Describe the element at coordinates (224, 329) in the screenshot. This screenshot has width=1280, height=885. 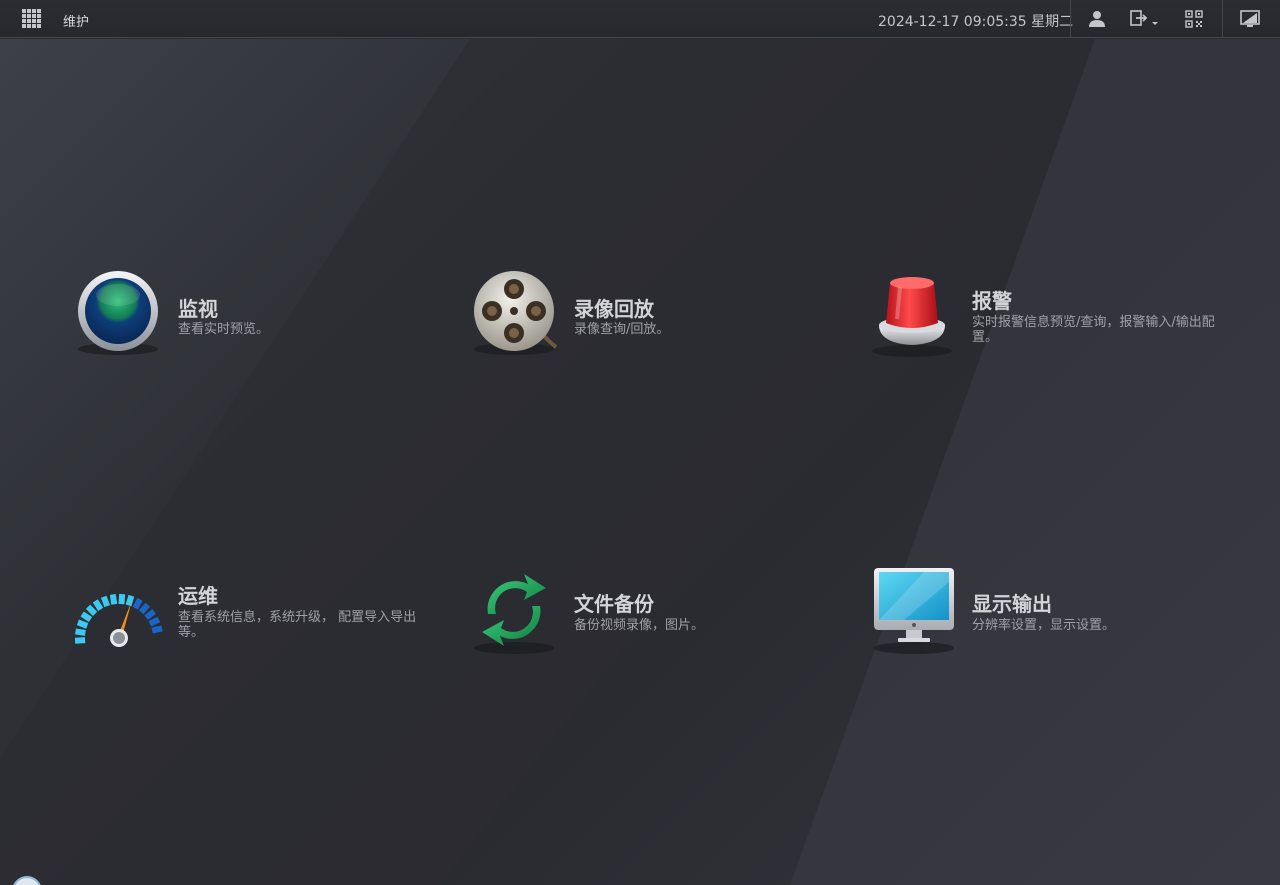
I see `tile-description: 查看实时预览。` at that location.